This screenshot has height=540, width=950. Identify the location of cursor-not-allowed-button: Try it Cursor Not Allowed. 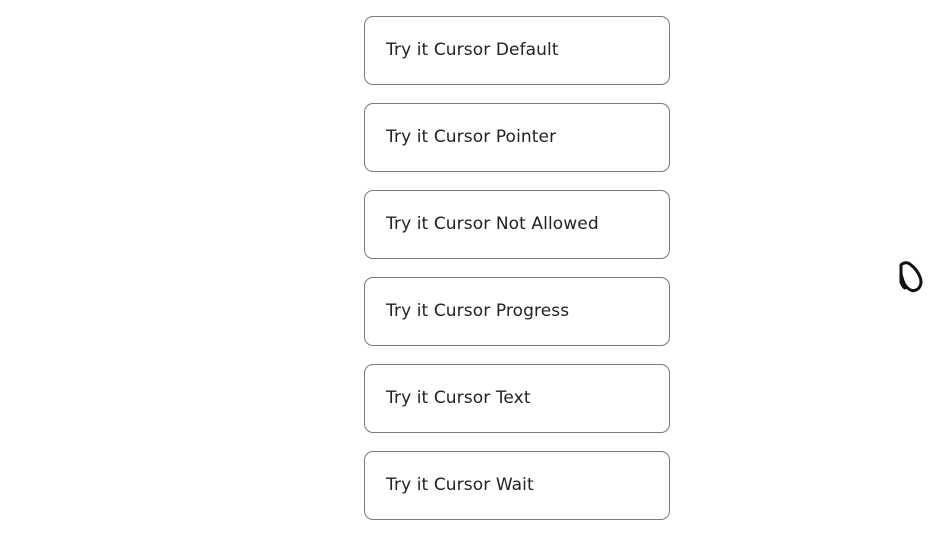
(517, 224).